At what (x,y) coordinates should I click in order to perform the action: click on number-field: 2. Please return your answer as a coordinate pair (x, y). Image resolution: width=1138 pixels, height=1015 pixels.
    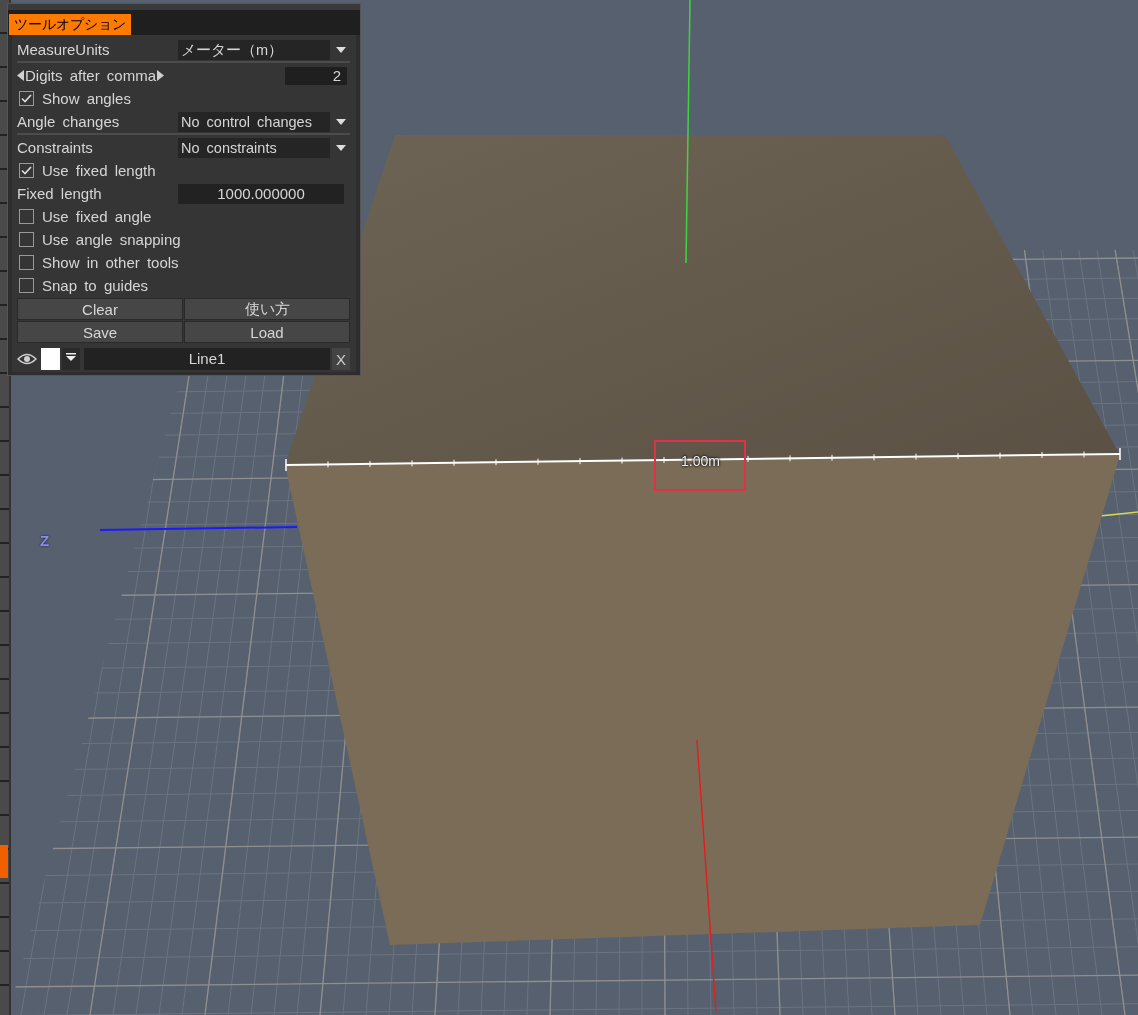
    Looking at the image, I should click on (316, 75).